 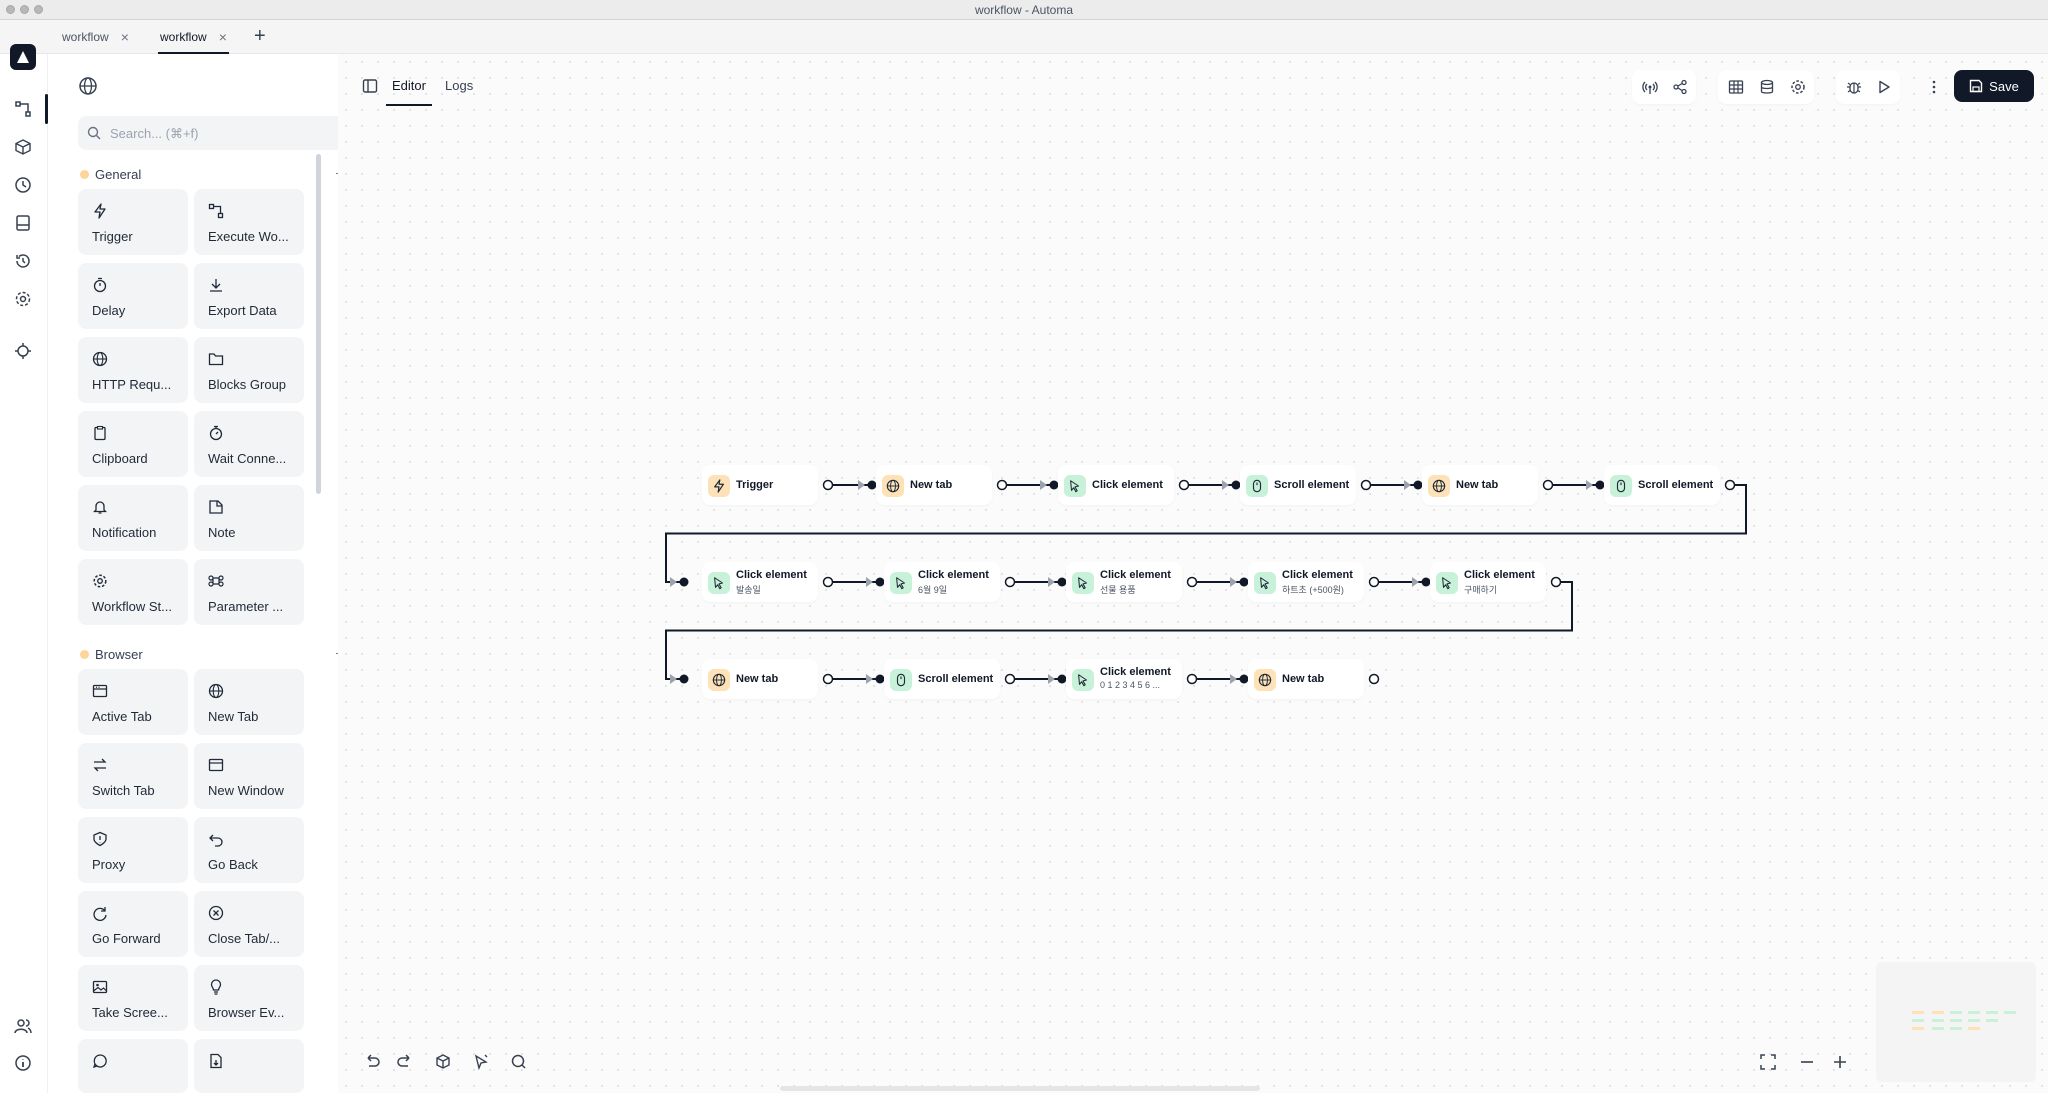 I want to click on node-click-element: Click element 구매하기, so click(x=1488, y=582).